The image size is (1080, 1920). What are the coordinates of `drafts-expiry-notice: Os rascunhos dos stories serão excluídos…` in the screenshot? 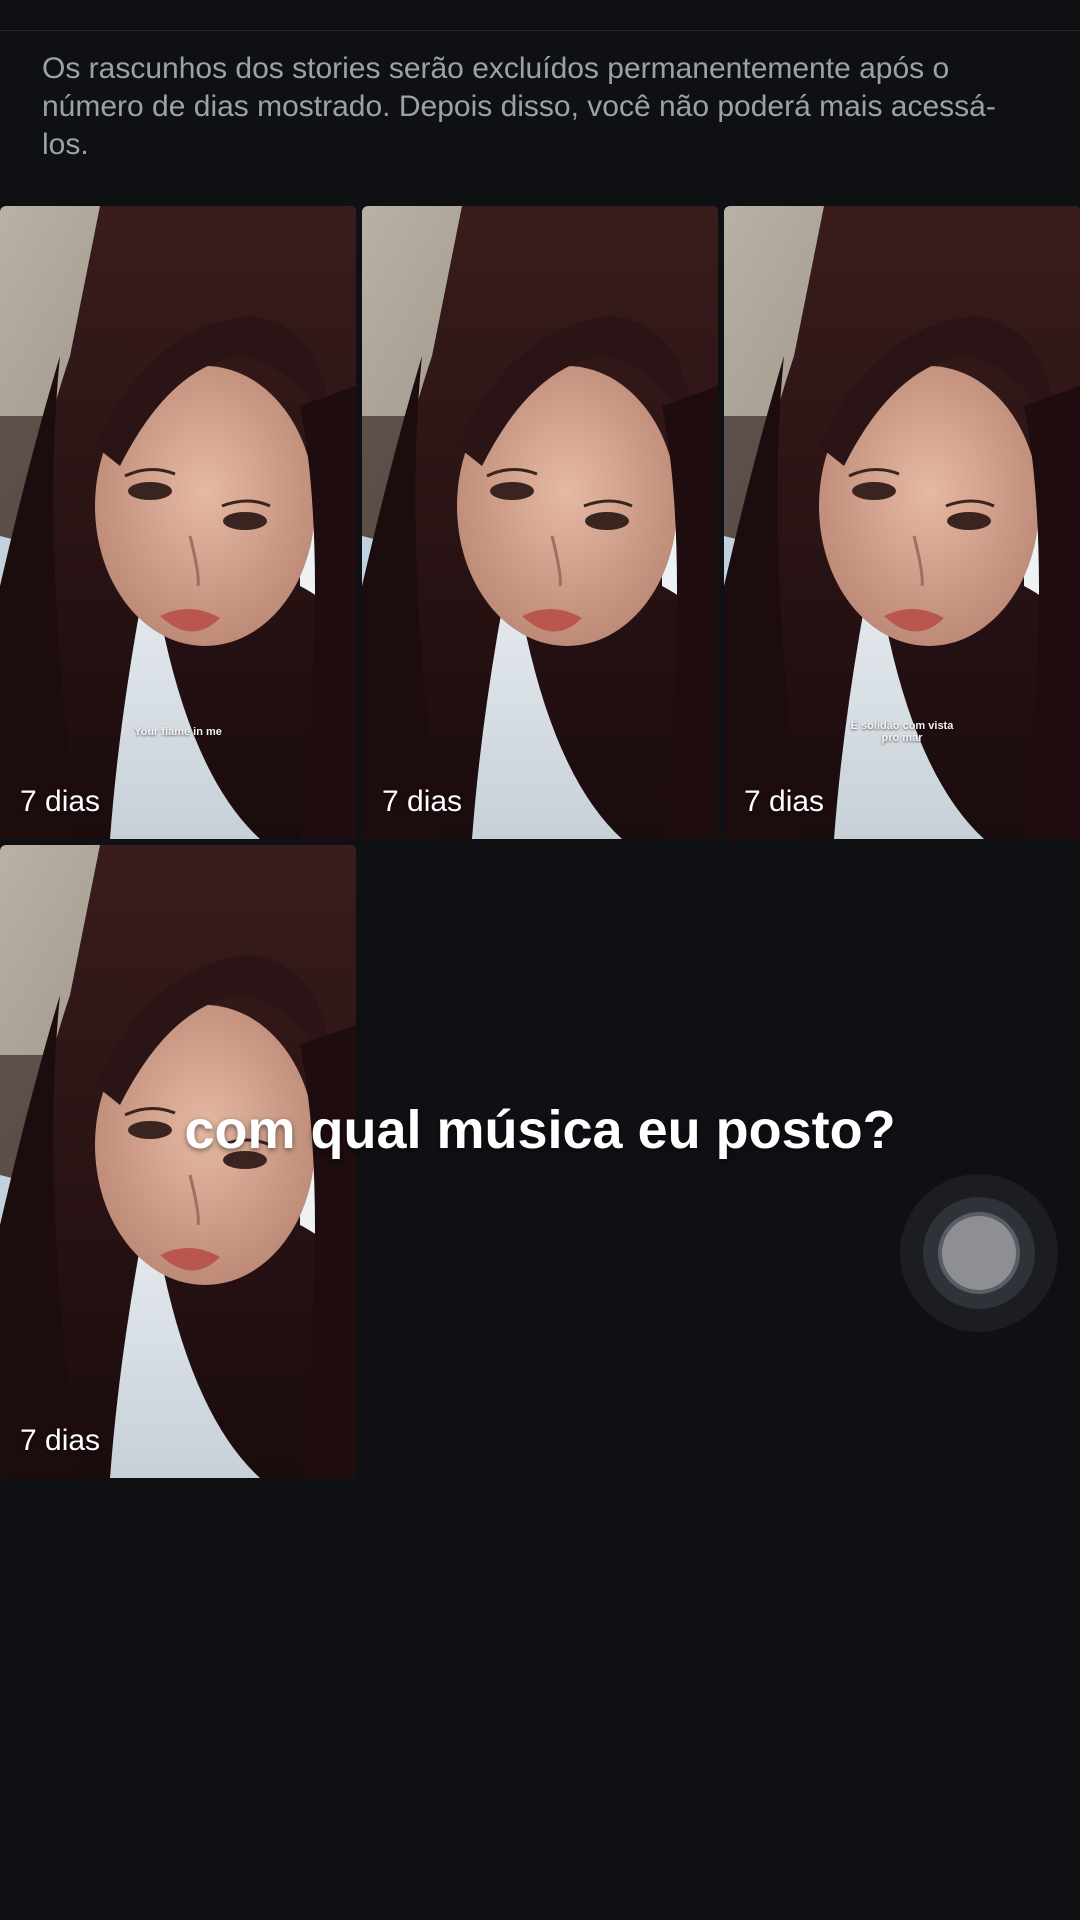 It's located at (519, 106).